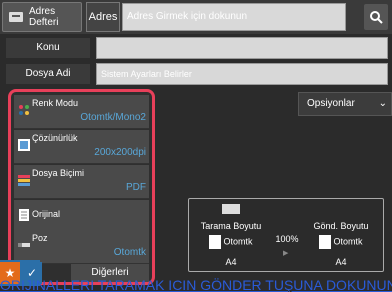 The image size is (392, 292). I want to click on setting-title: Poz, so click(40, 238).